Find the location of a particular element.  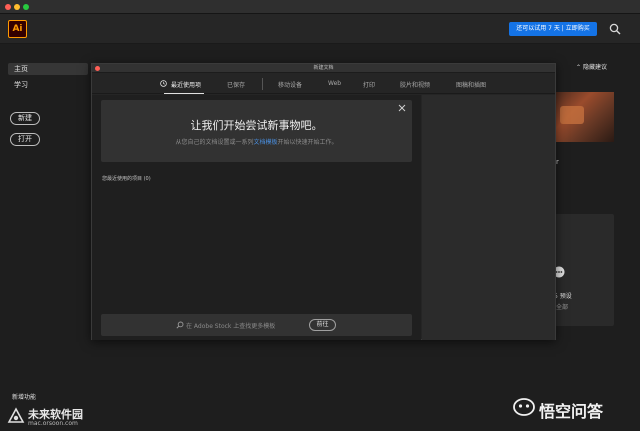

dialog-titlebar: 新建文档 is located at coordinates (323, 68).